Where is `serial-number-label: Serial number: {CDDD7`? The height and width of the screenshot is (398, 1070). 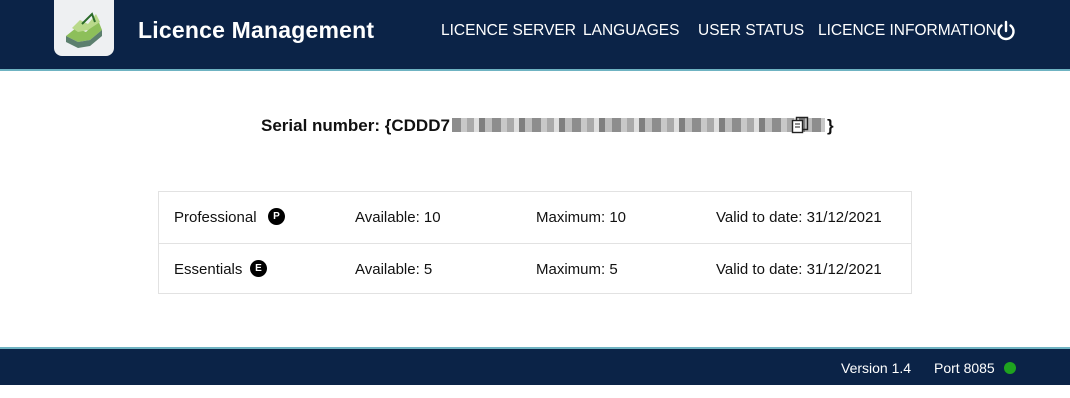 serial-number-label: Serial number: {CDDD7 is located at coordinates (355, 125).